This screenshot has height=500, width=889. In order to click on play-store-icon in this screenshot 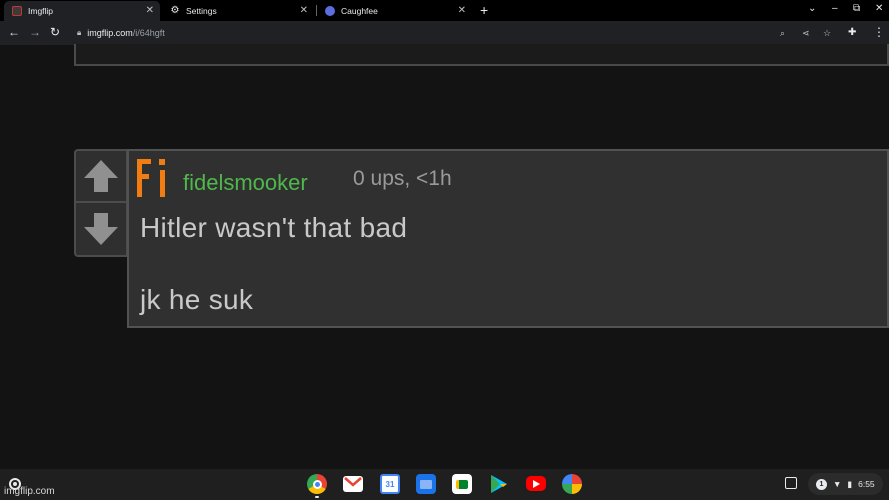, I will do `click(499, 484)`.